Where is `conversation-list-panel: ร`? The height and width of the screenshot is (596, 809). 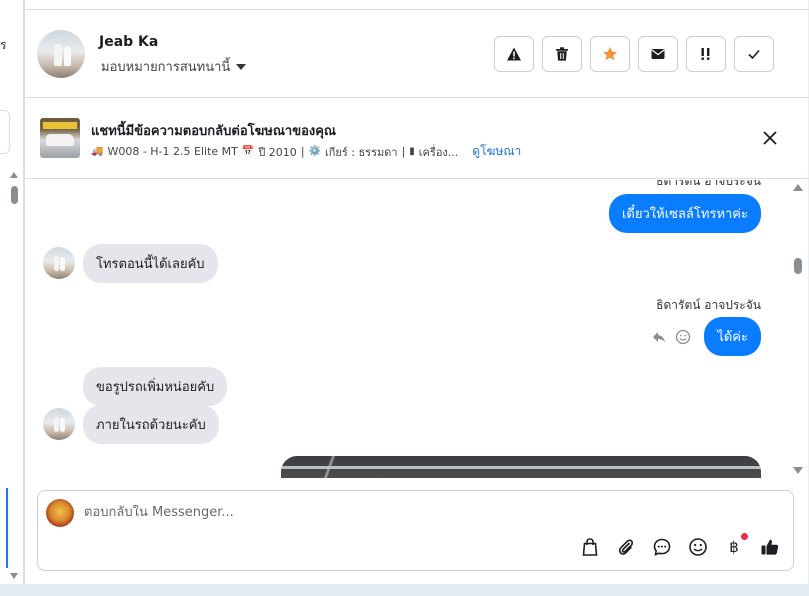 conversation-list-panel: ร is located at coordinates (12, 298).